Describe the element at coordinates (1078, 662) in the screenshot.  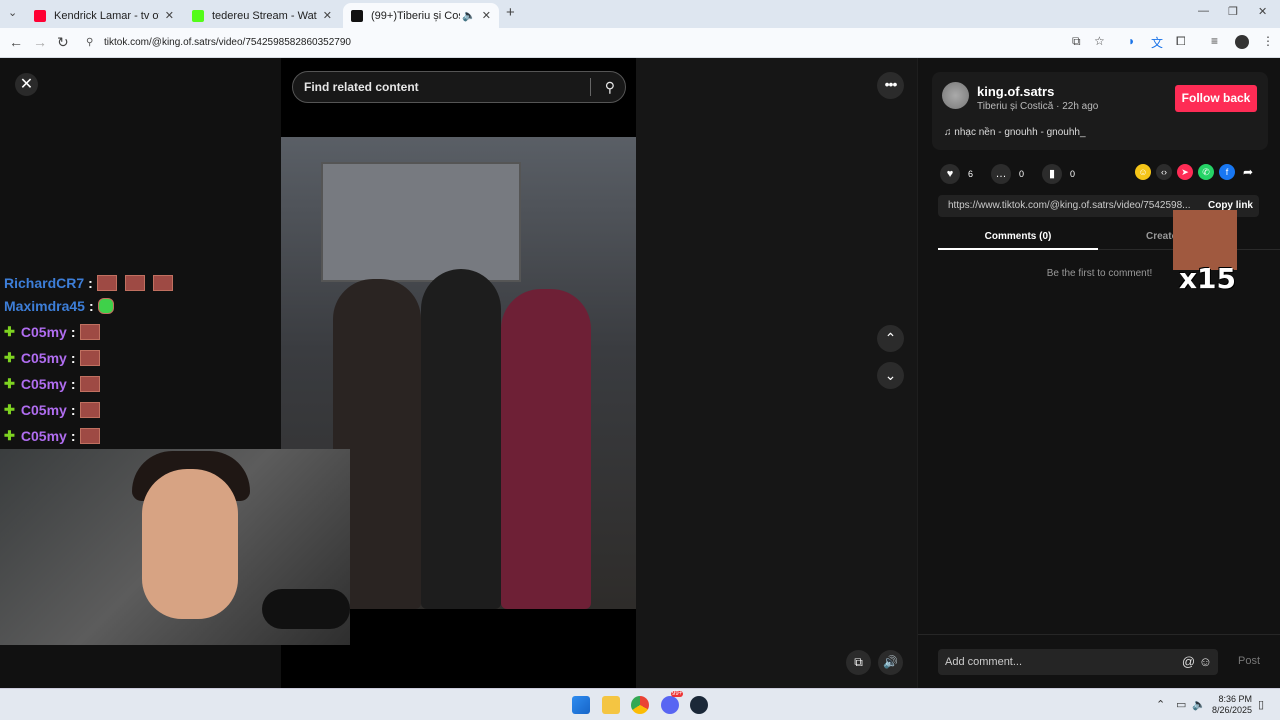
I see `add-comment-input: Add comment... @ ☺` at that location.